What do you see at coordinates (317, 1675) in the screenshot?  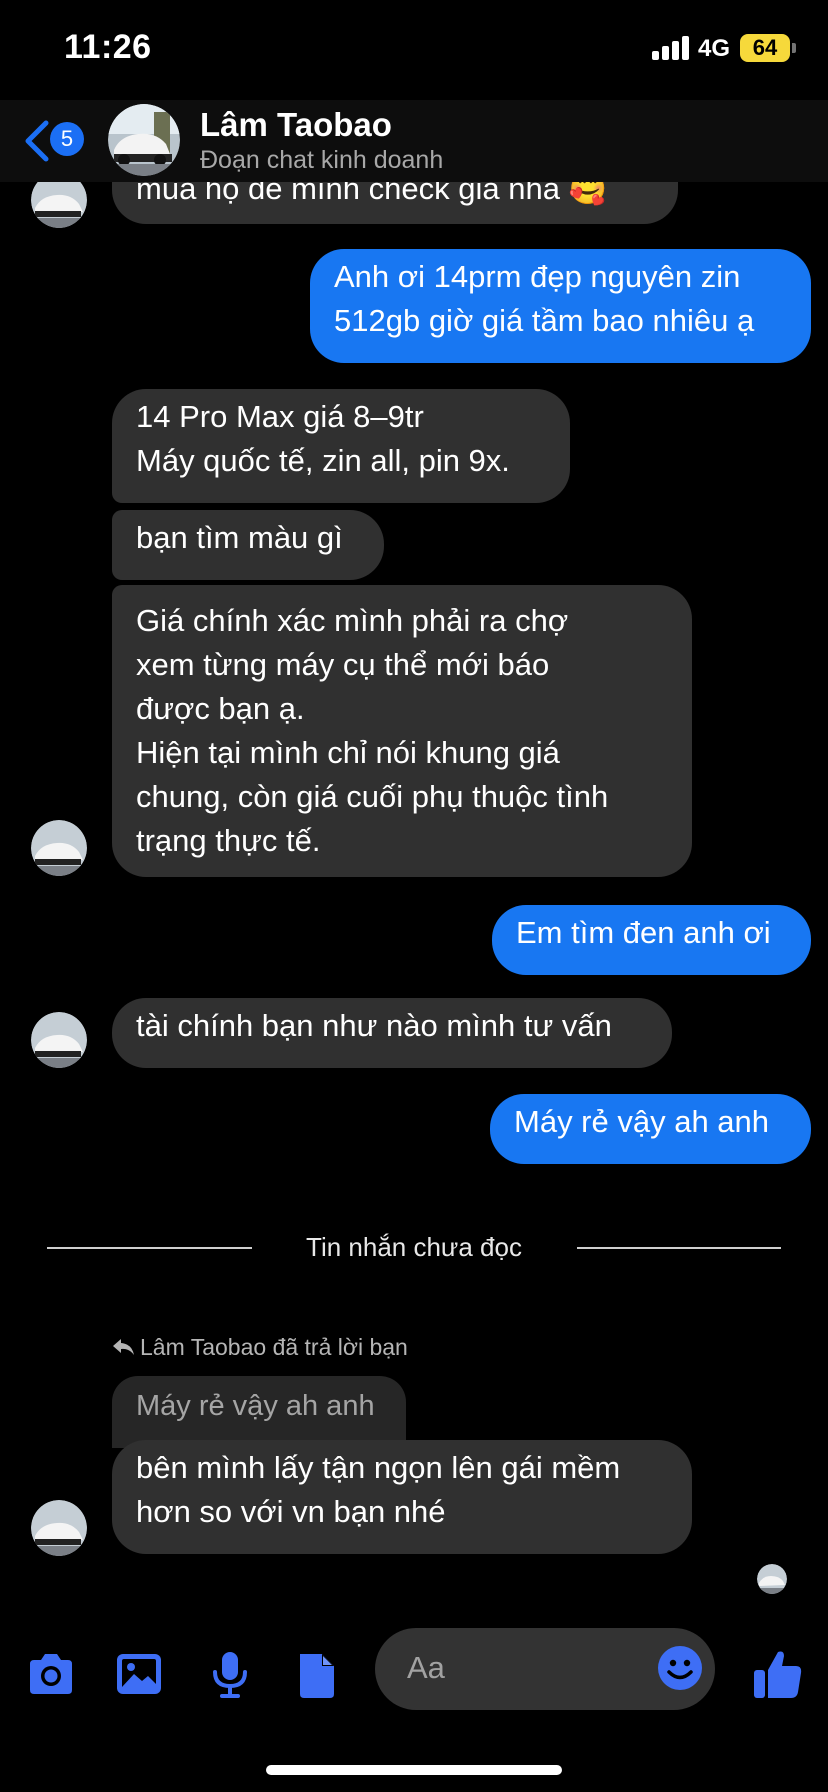 I see `file-attachment-icon` at bounding box center [317, 1675].